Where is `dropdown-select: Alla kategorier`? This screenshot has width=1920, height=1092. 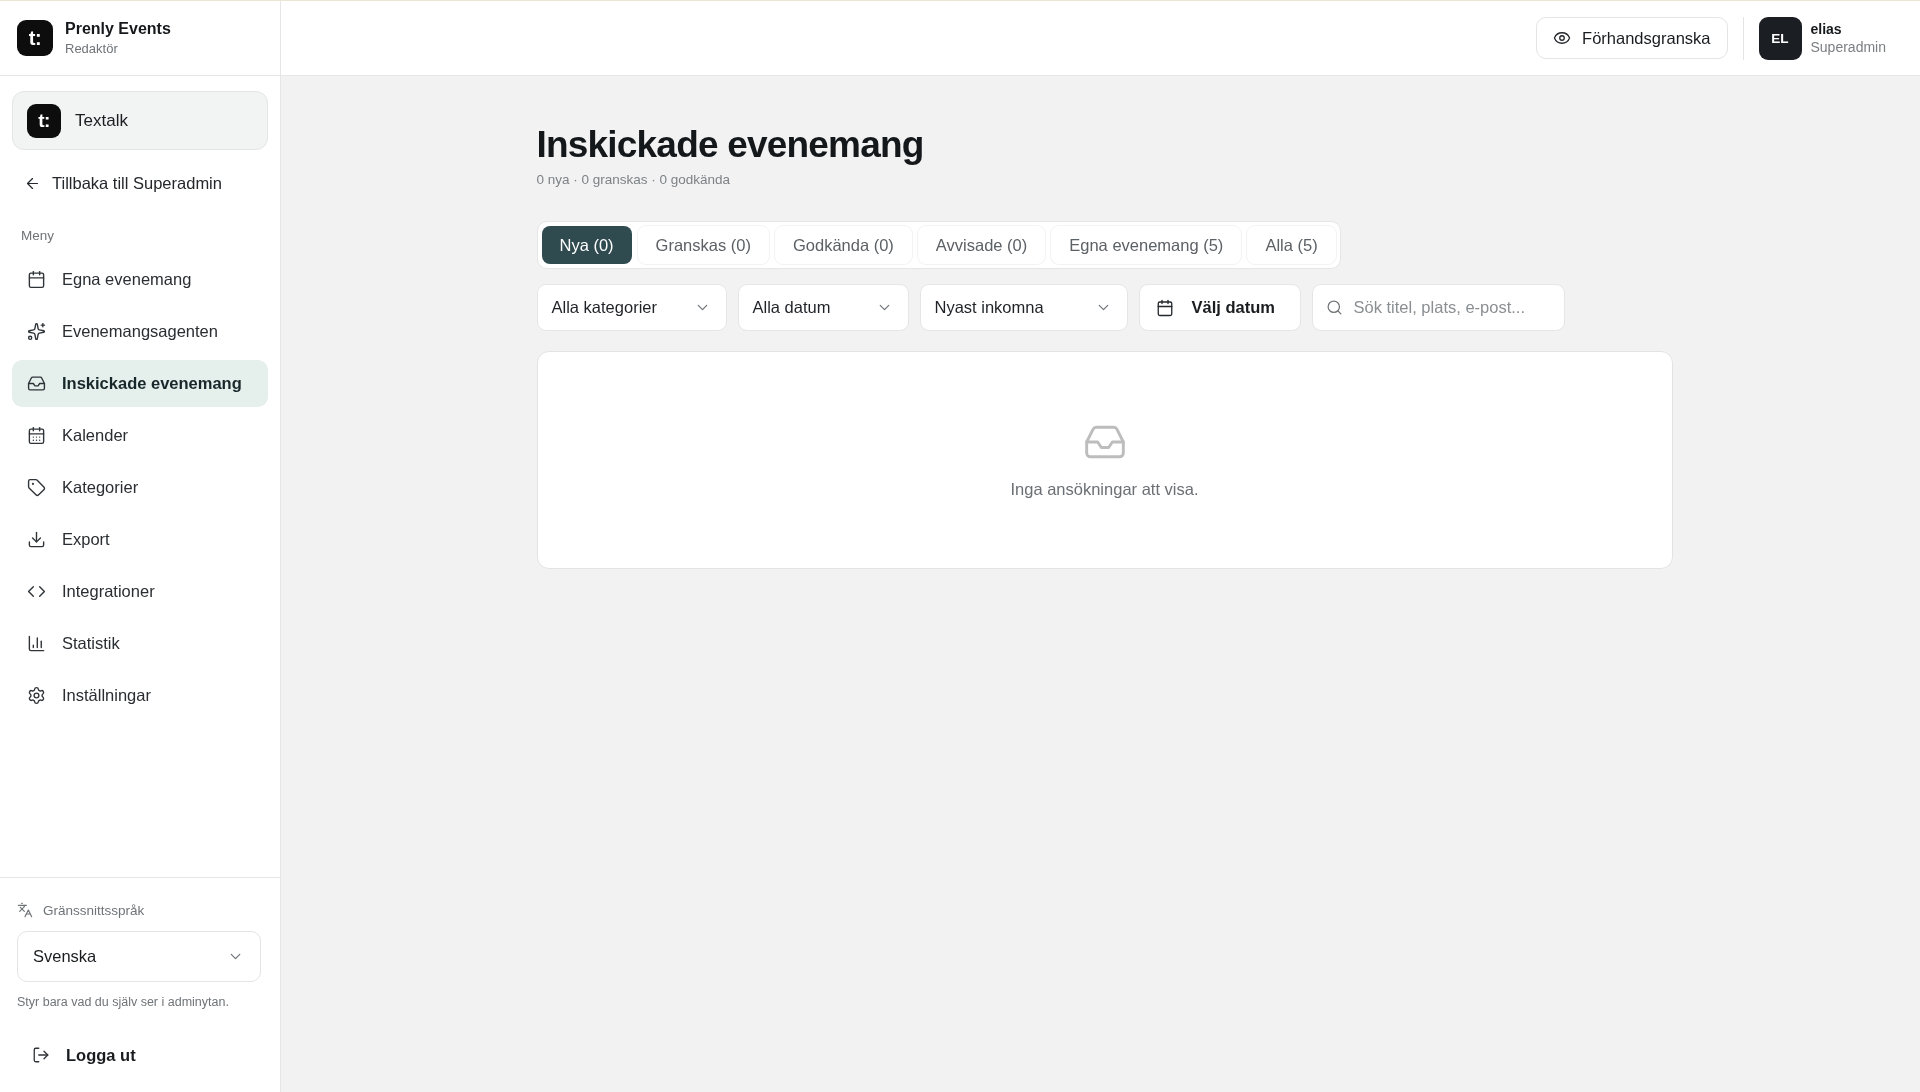
dropdown-select: Alla kategorier is located at coordinates (631, 307).